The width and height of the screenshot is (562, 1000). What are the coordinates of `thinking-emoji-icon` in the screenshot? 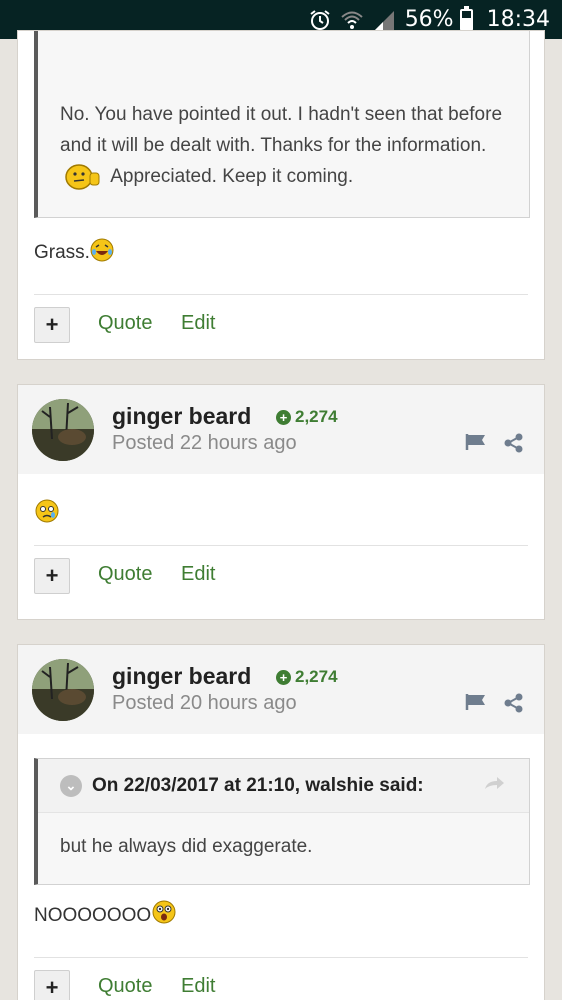 It's located at (82, 177).